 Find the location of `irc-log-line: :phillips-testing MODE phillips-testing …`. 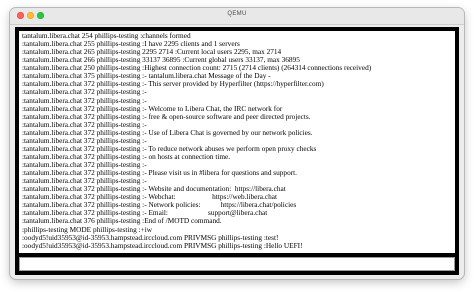

irc-log-line: :phillips-testing MODE phillips-testing … is located at coordinates (87, 229).